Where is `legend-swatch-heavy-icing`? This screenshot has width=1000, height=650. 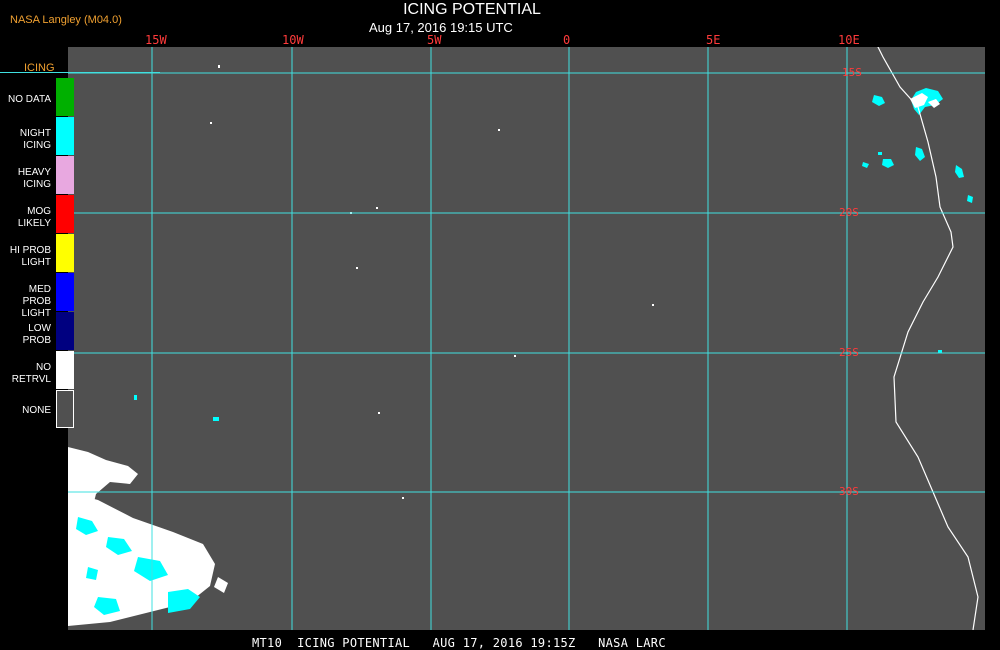
legend-swatch-heavy-icing is located at coordinates (65, 175).